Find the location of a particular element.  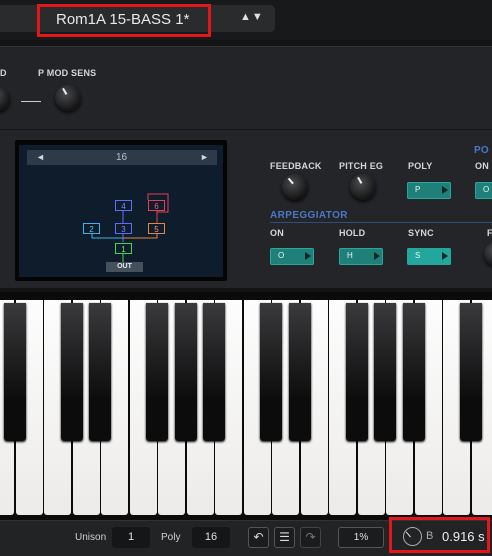

arp-partial-label: F is located at coordinates (489, 233).